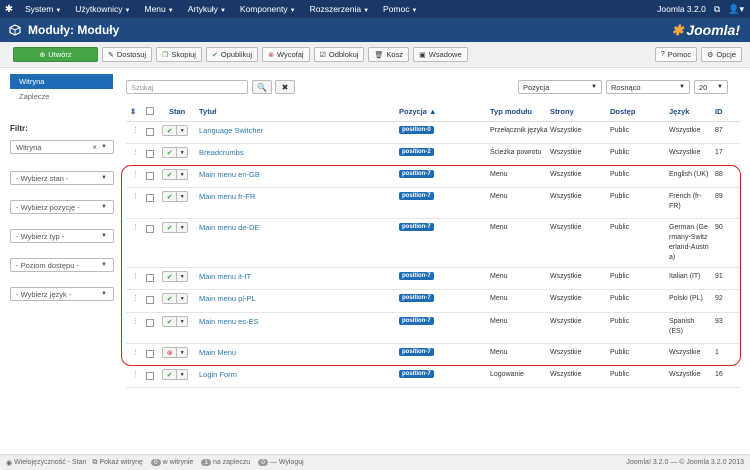 This screenshot has width=750, height=470. I want to click on module-title-link: Breadcrumbs, so click(221, 153).